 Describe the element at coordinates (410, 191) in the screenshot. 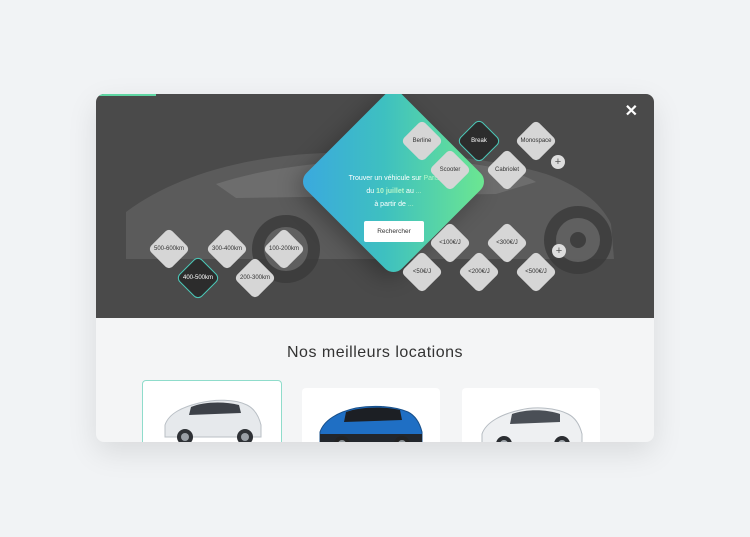

I see `line2-mid: au` at that location.